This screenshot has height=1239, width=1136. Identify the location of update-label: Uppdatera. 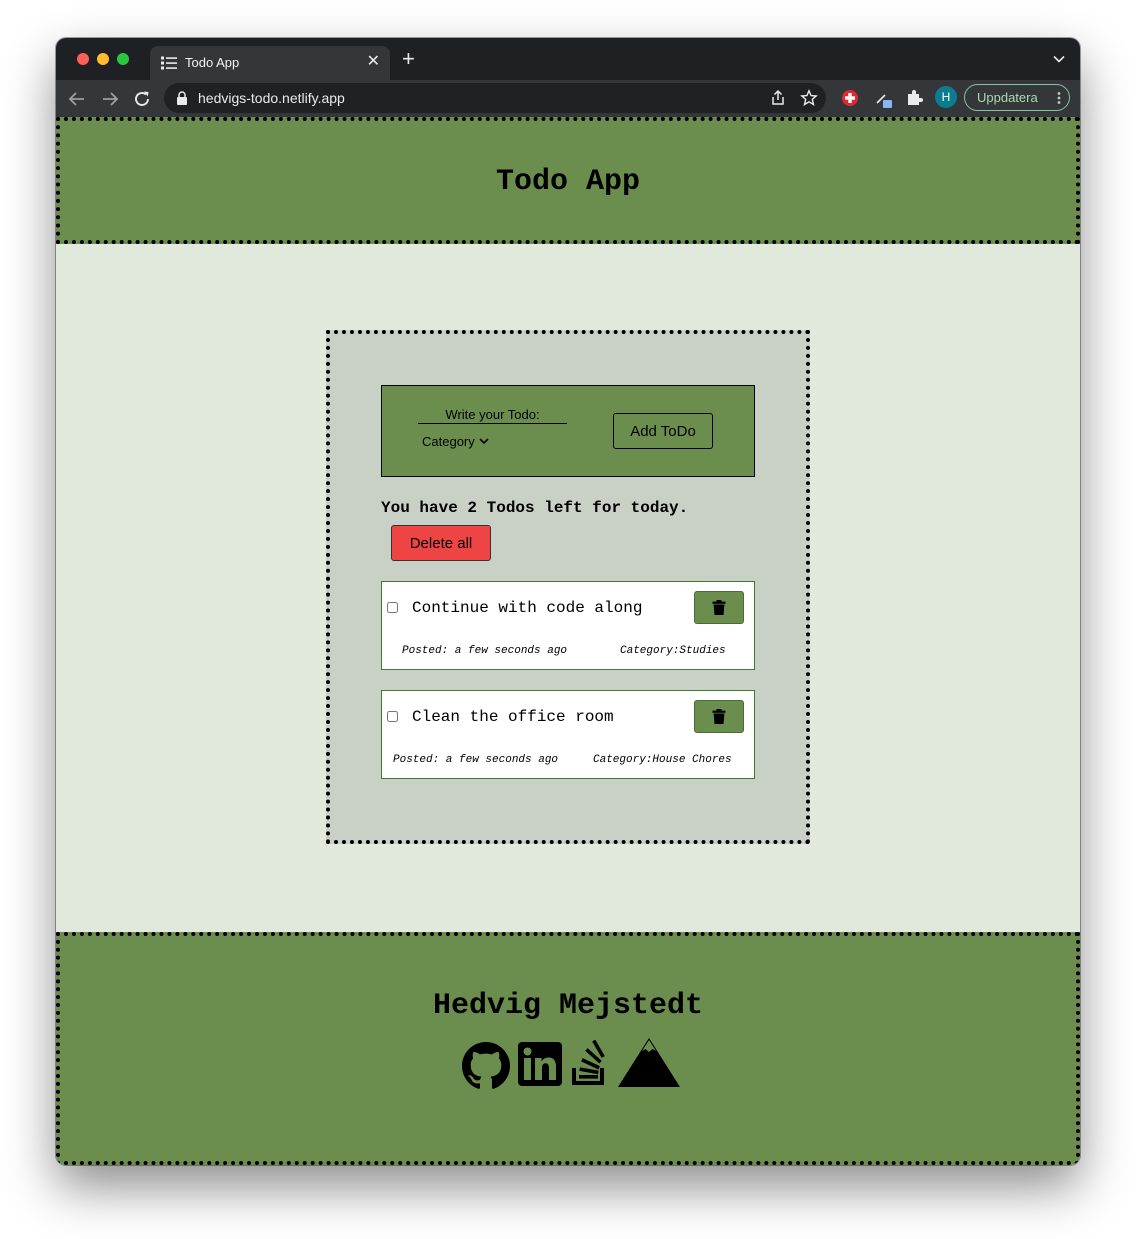
(1007, 97).